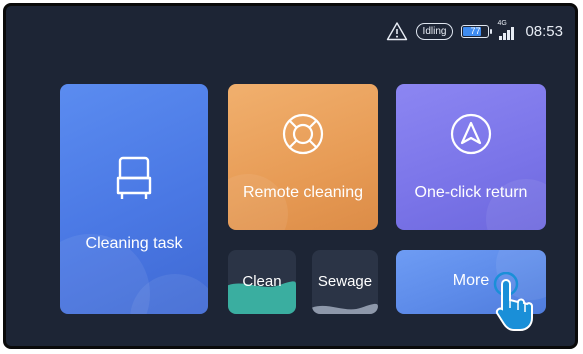  I want to click on cleaning-task-label: Cleaning task, so click(134, 243).